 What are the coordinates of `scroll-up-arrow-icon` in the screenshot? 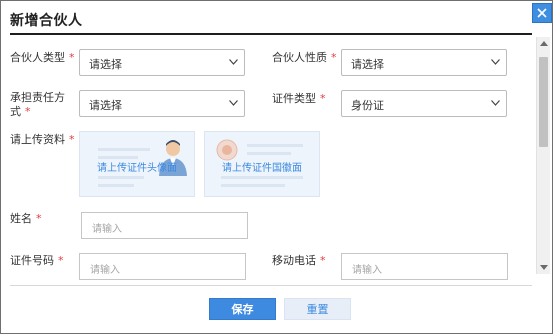 It's located at (544, 43).